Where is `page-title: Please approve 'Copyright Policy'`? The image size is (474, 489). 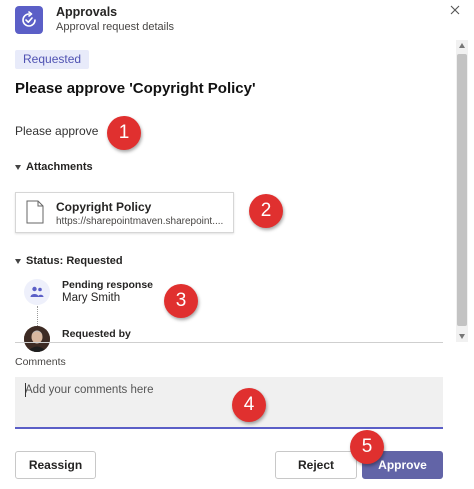 page-title: Please approve 'Copyright Policy' is located at coordinates (135, 88).